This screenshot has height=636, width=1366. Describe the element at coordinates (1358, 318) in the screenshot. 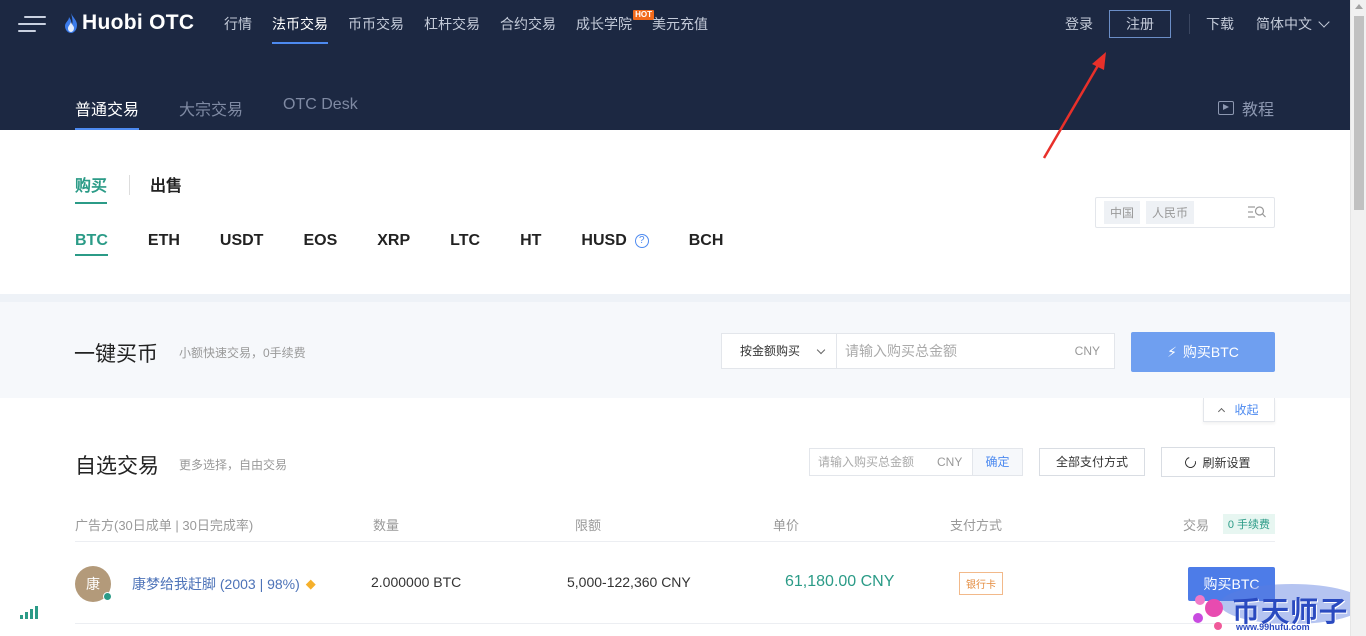

I see `page-scrollbar` at that location.